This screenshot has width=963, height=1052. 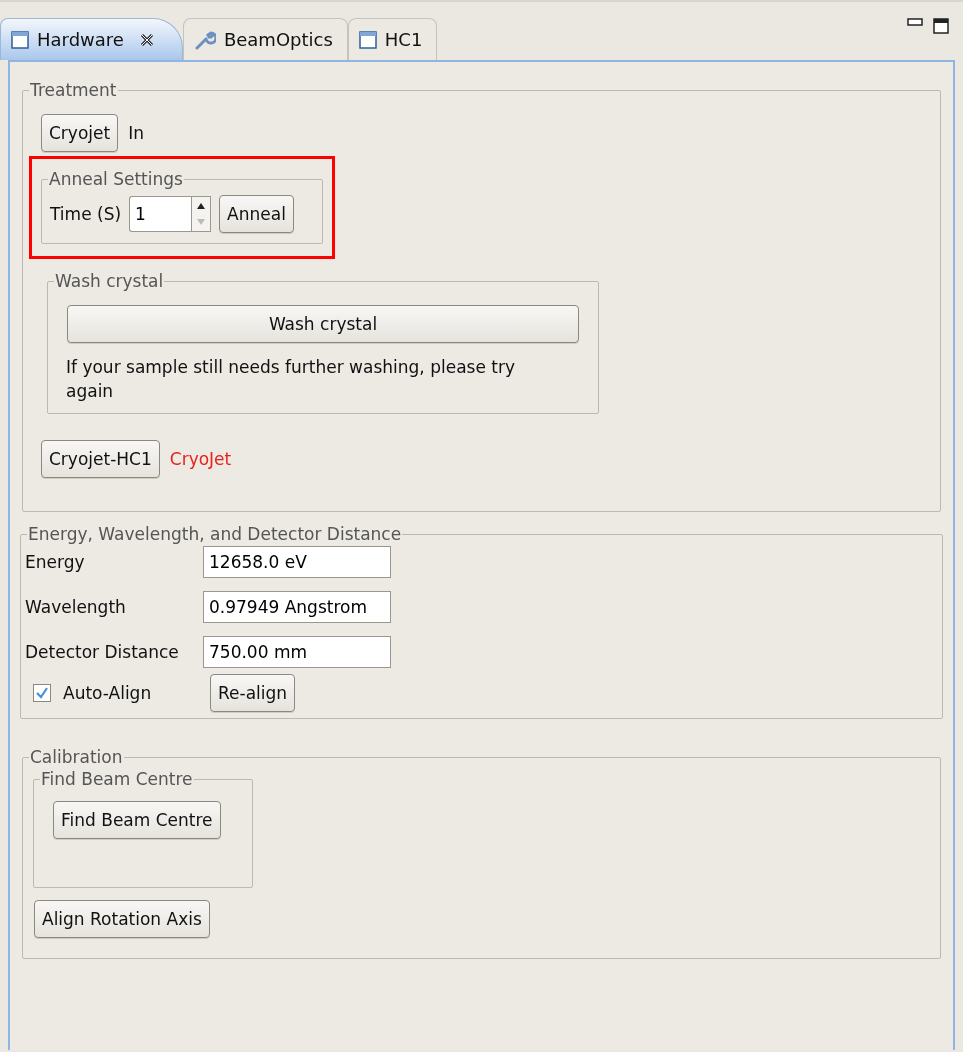 I want to click on field-label: Detector Distance, so click(x=102, y=652).